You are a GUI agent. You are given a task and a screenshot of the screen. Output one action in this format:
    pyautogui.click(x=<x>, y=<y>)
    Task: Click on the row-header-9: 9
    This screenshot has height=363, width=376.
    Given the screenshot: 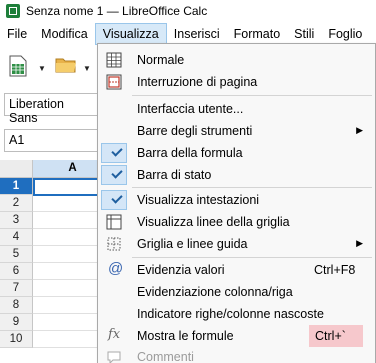 What is the action you would take?
    pyautogui.click(x=16, y=322)
    